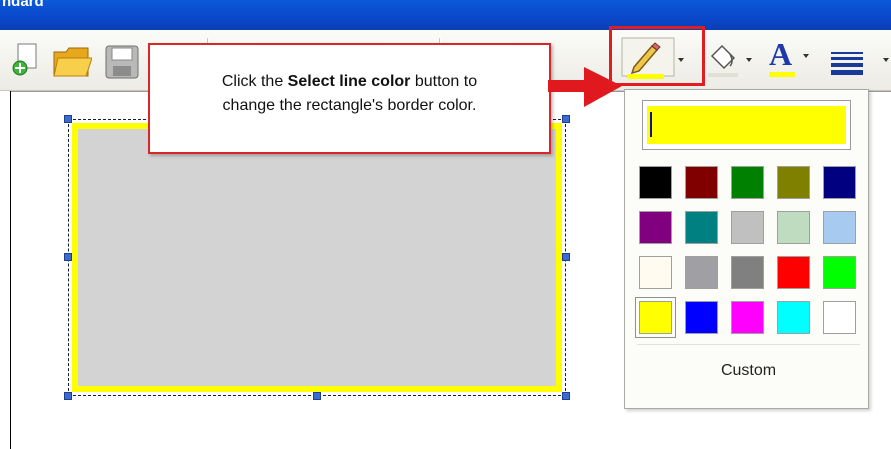 This screenshot has height=449, width=891. I want to click on resize-handle-left, so click(68, 257).